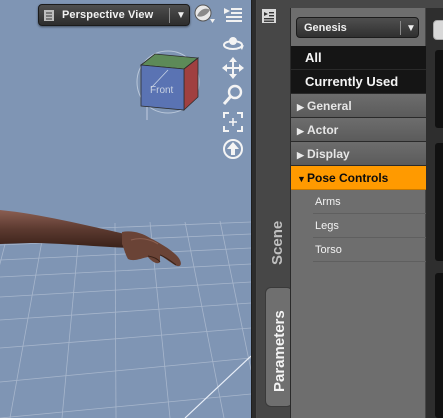 Image resolution: width=443 pixels, height=418 pixels. What do you see at coordinates (279, 351) in the screenshot?
I see `tab-parameters-label: Parameters` at bounding box center [279, 351].